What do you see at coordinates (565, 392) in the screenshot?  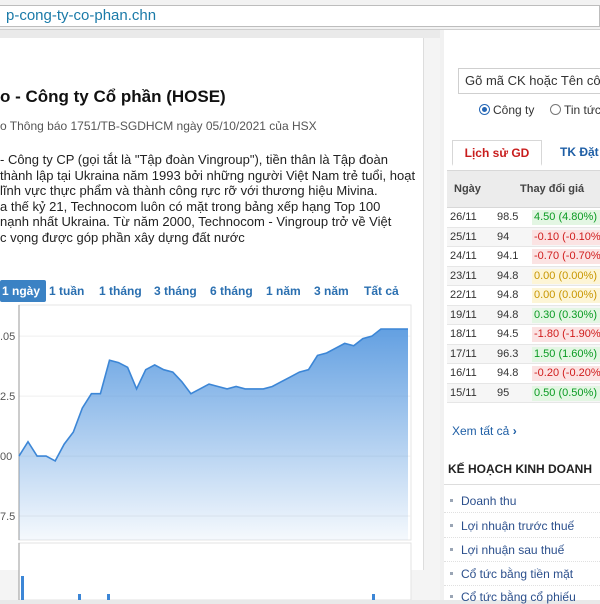 I see `cell-change: 0.50 (0.50%)` at bounding box center [565, 392].